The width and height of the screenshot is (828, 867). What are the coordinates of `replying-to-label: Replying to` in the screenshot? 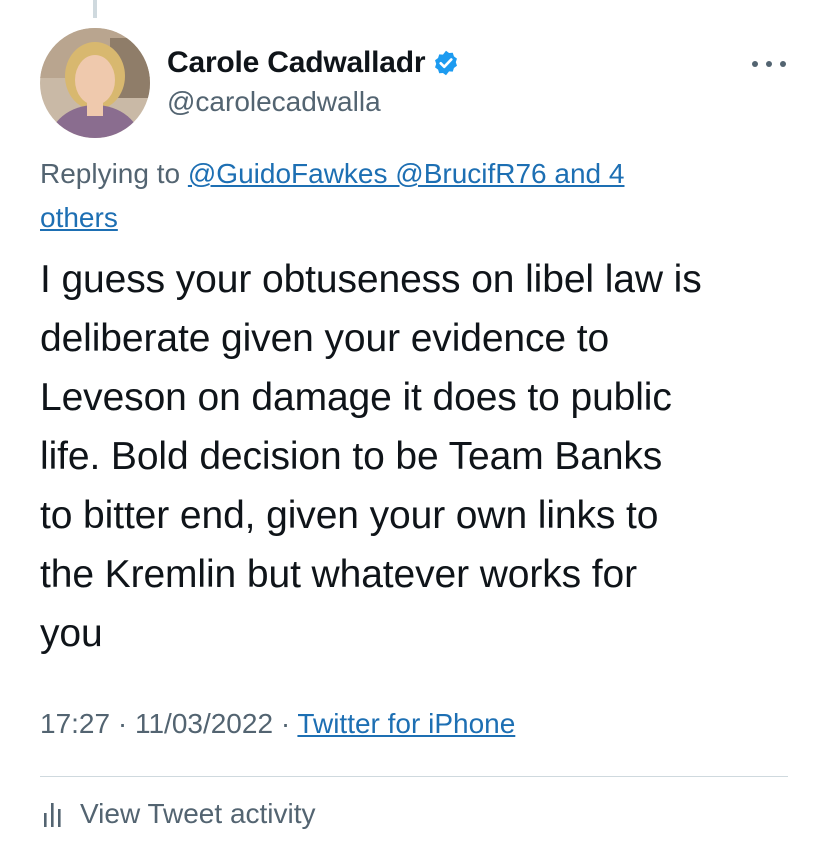 It's located at (110, 173).